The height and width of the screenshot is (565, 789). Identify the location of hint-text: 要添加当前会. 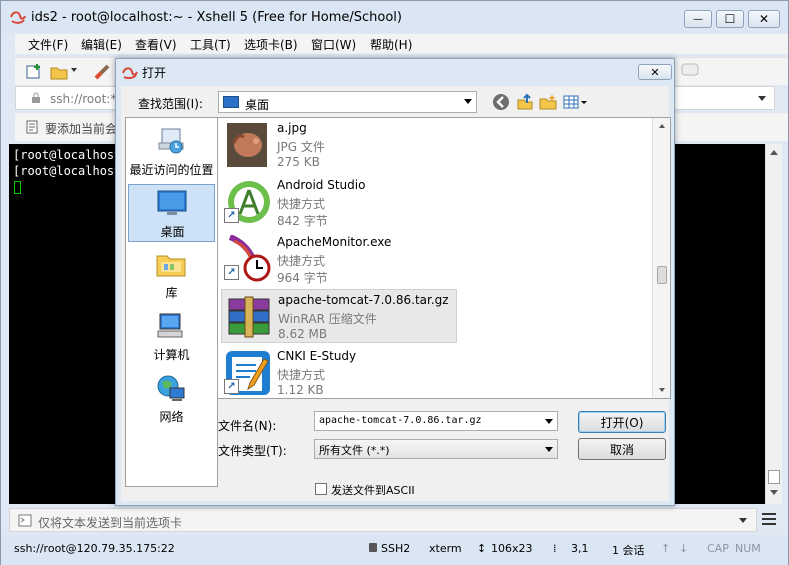
(81, 129).